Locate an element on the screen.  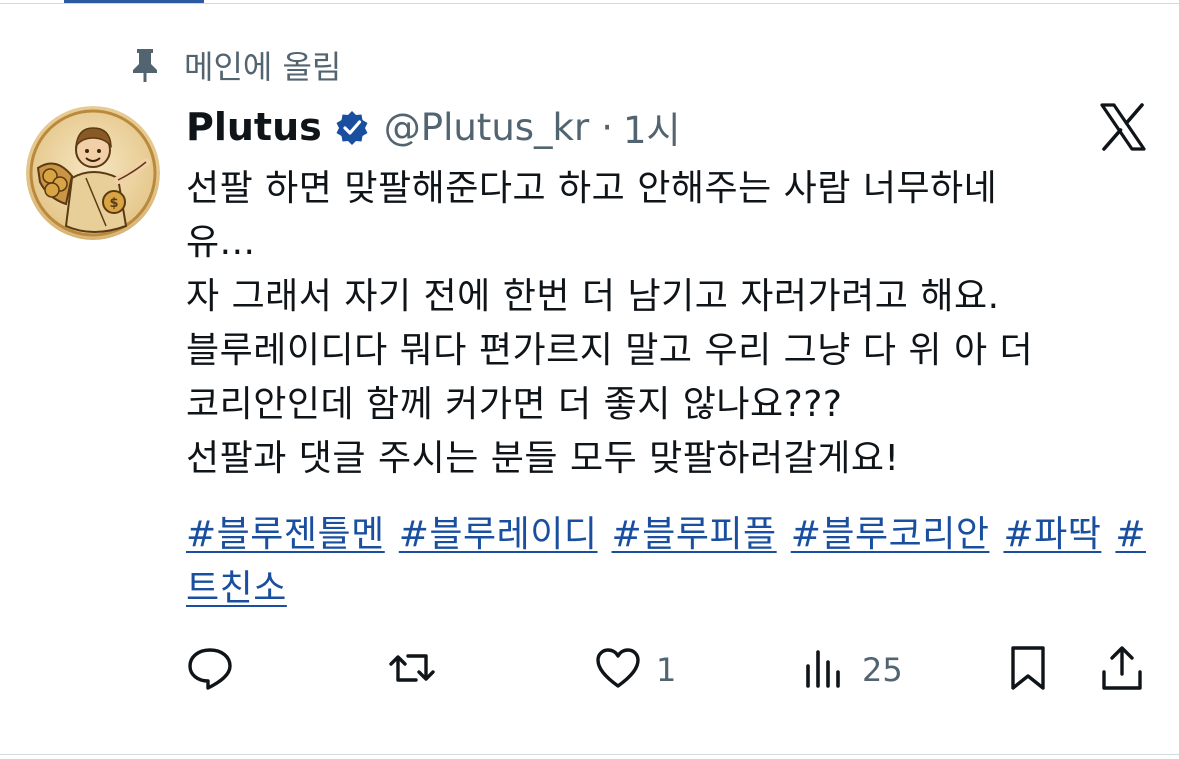
like-button: 1 is located at coordinates (635, 670).